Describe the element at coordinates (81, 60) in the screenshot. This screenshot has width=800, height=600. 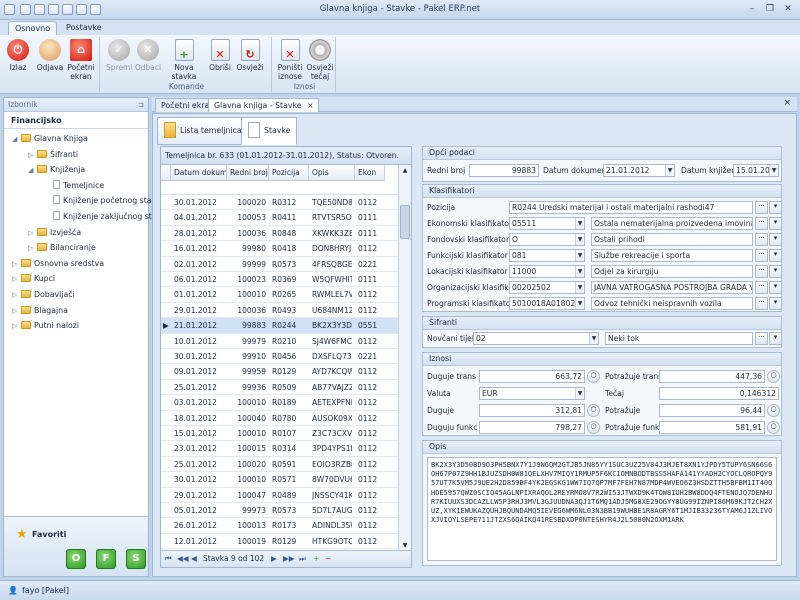
I see `pocetni-ekran-button: ⌂ Početni ekran` at that location.